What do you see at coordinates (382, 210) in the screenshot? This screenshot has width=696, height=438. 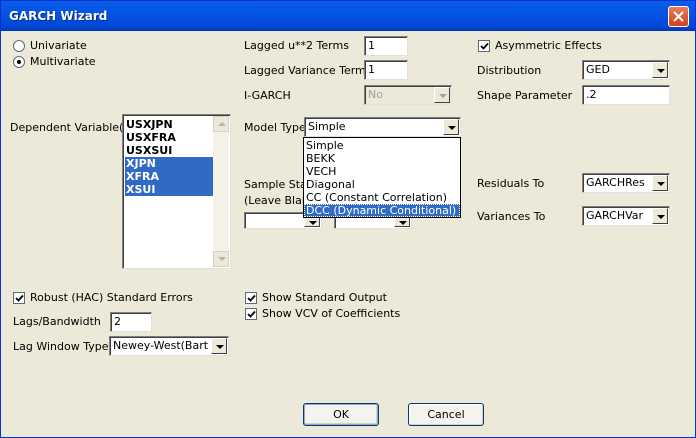 I see `menu-item-dcc: DCC (Dynamic Conditional)` at bounding box center [382, 210].